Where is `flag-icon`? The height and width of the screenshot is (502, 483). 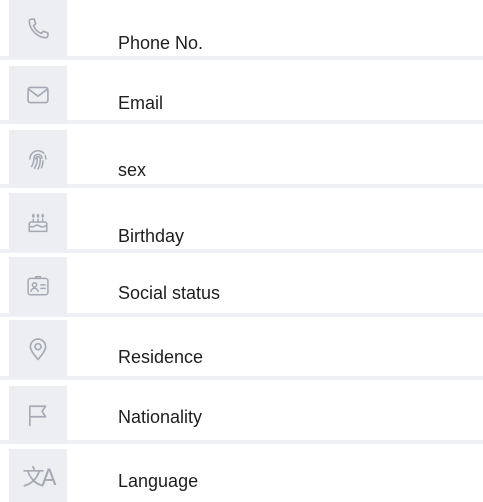
flag-icon is located at coordinates (38, 415).